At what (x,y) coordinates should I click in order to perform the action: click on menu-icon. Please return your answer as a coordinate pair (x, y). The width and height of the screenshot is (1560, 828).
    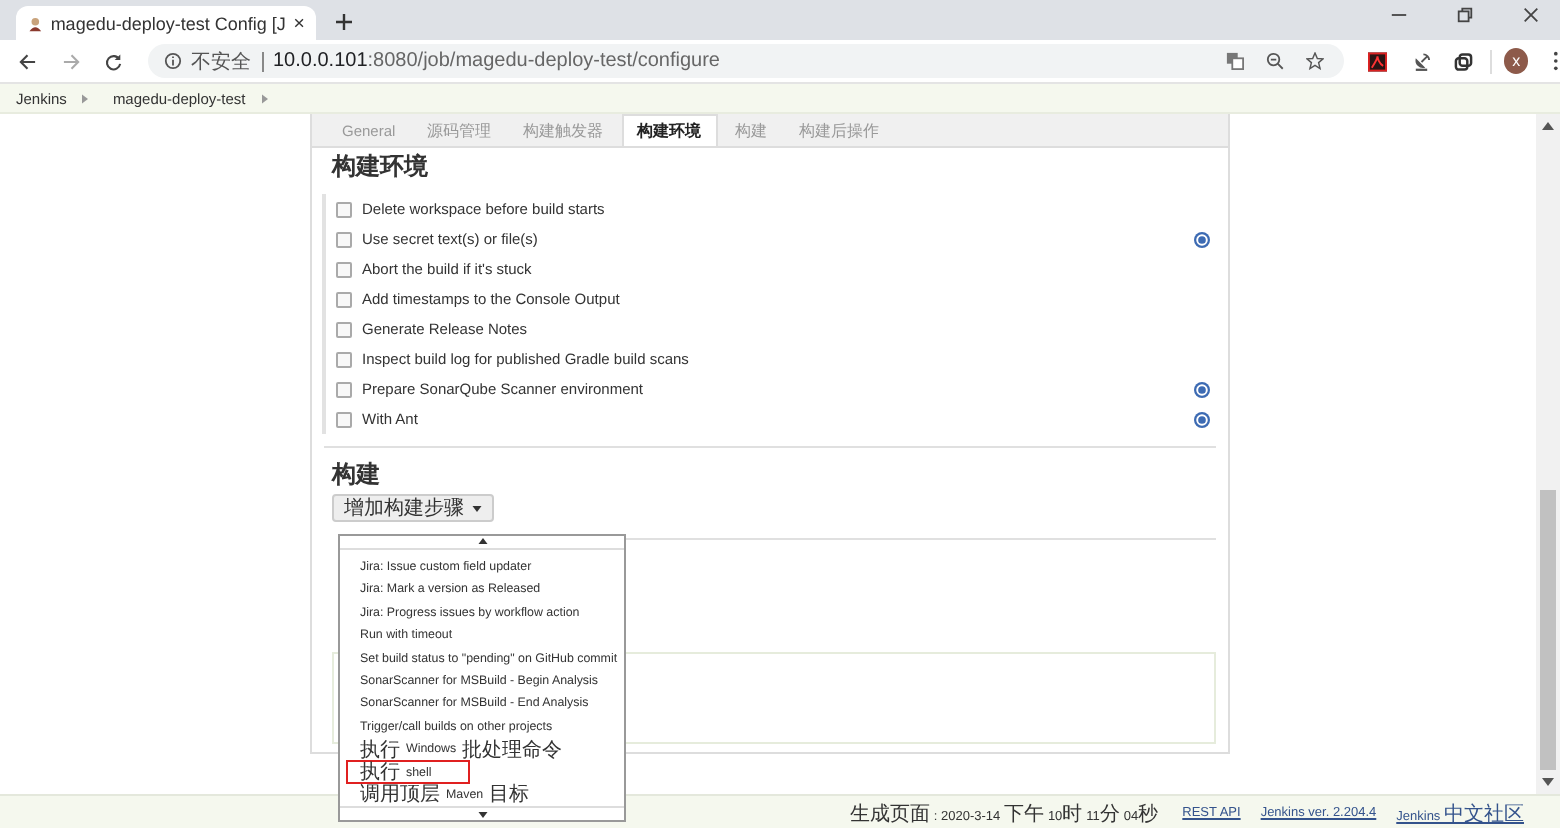
    Looking at the image, I should click on (1556, 61).